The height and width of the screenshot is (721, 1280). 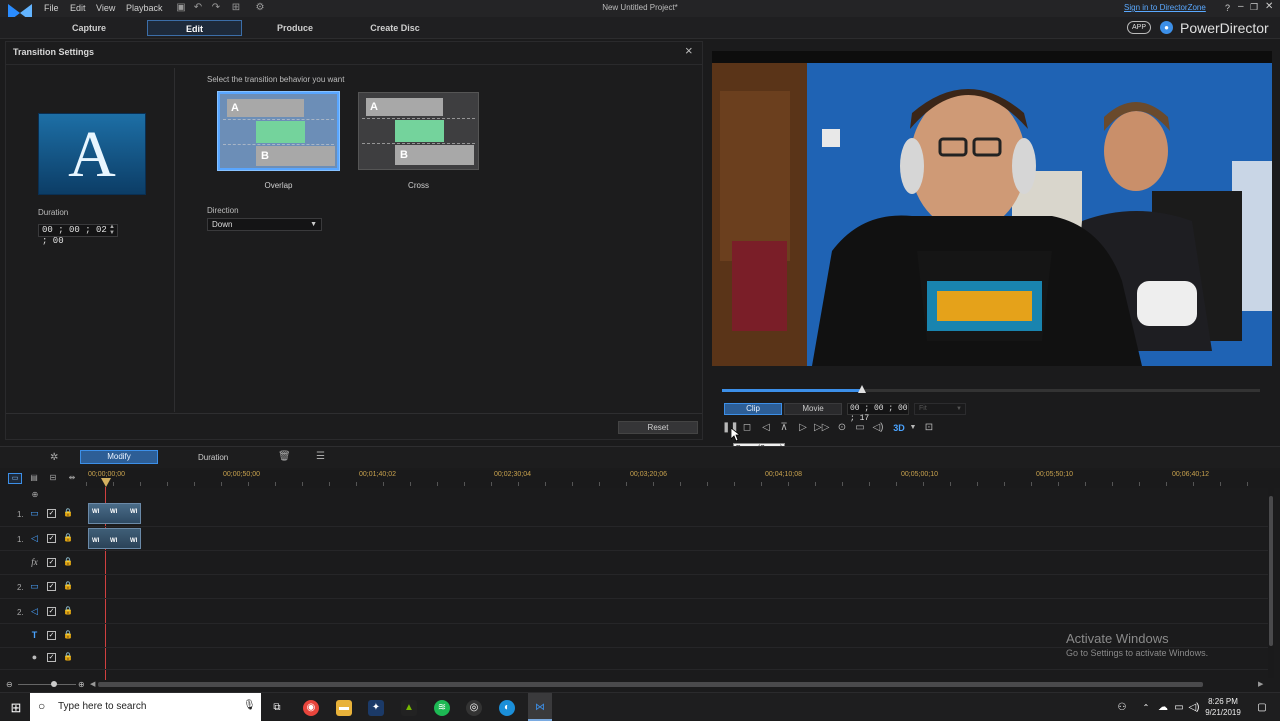 I want to click on zoom-slider, so click(x=47, y=684).